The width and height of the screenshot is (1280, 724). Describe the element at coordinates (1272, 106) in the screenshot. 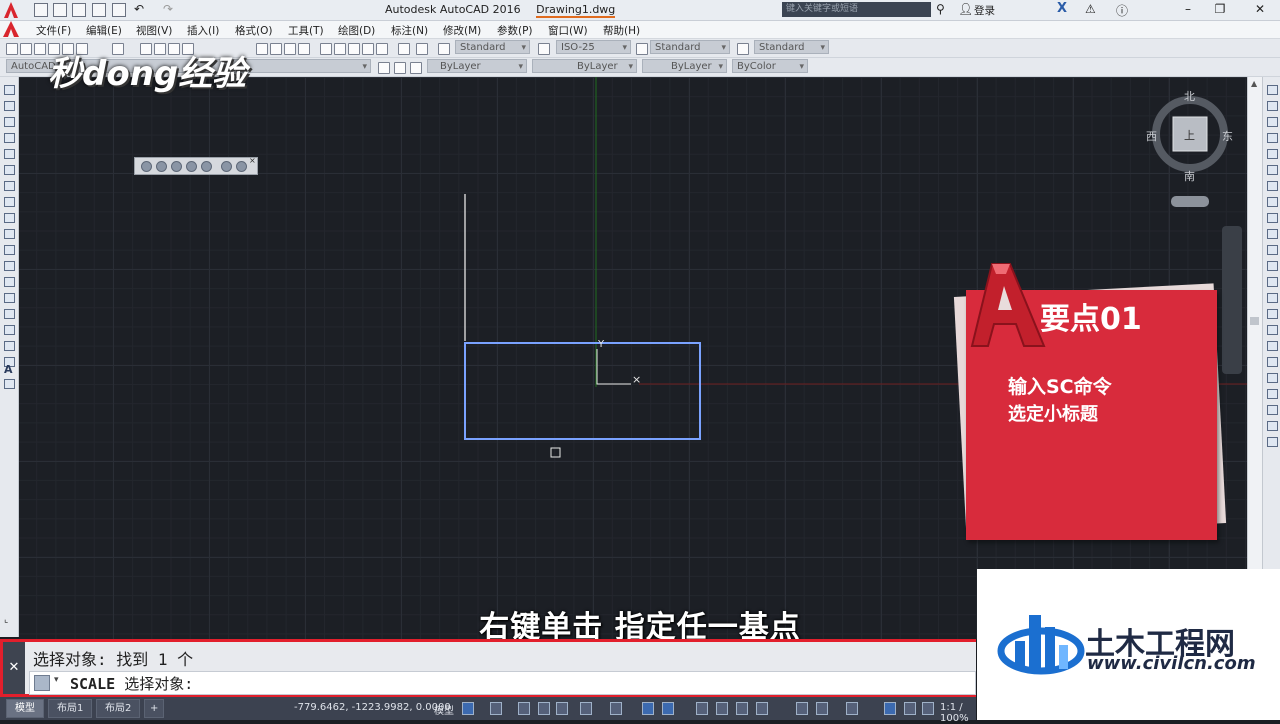

I see `copy-object-icon` at that location.